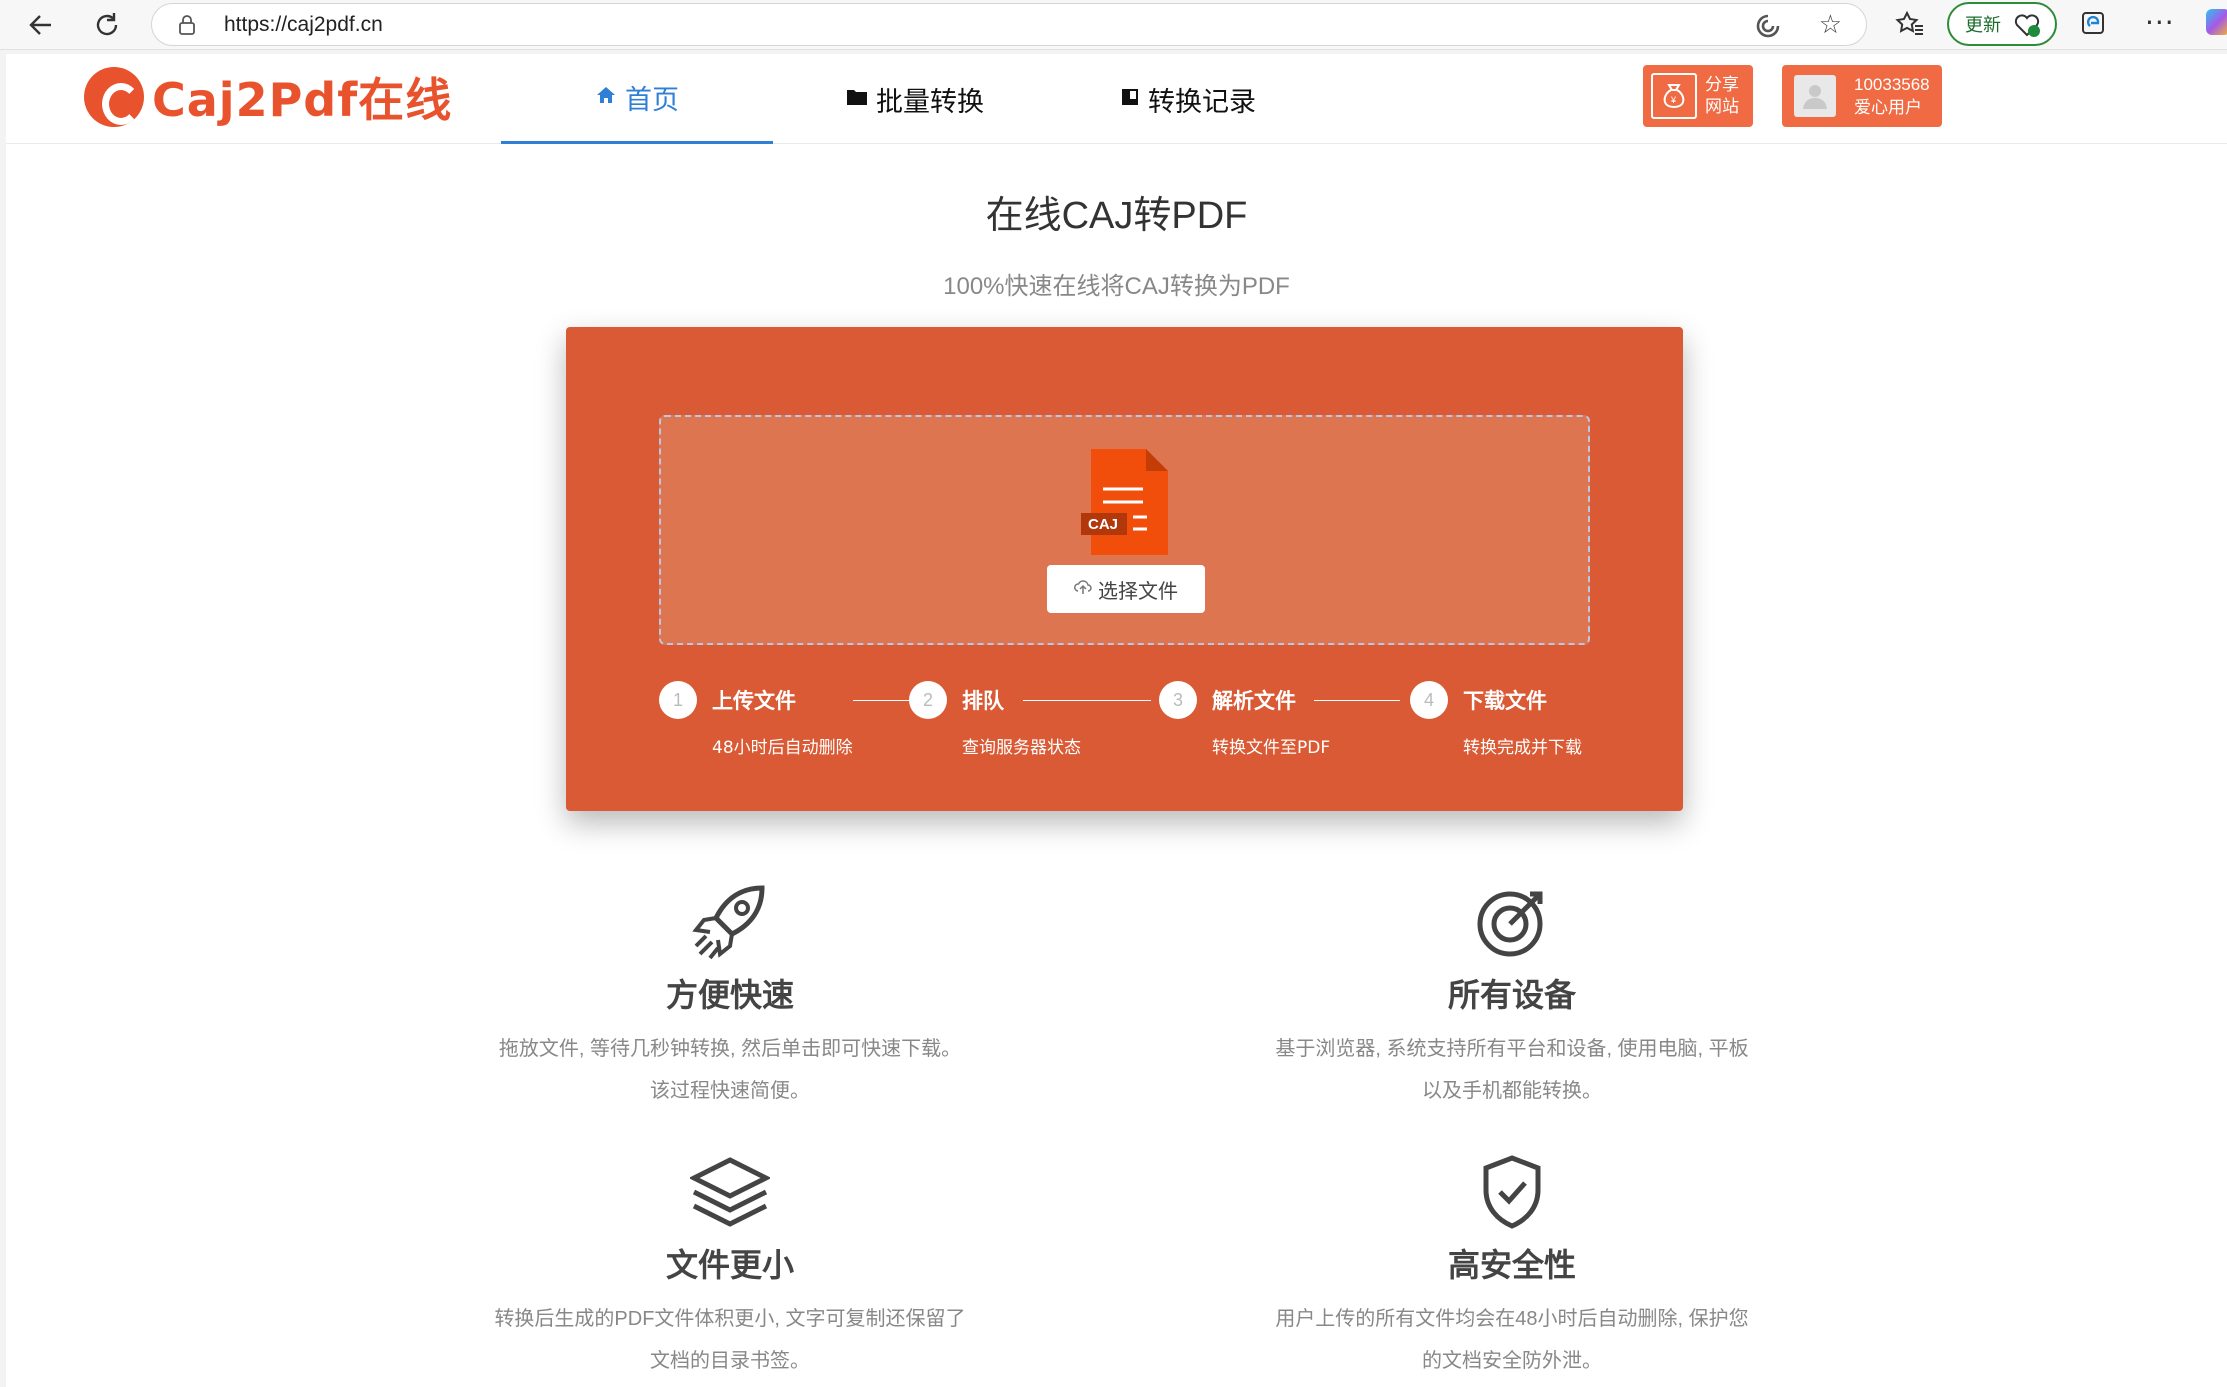 The height and width of the screenshot is (1387, 2227). What do you see at coordinates (606, 98) in the screenshot?
I see `home-icon` at bounding box center [606, 98].